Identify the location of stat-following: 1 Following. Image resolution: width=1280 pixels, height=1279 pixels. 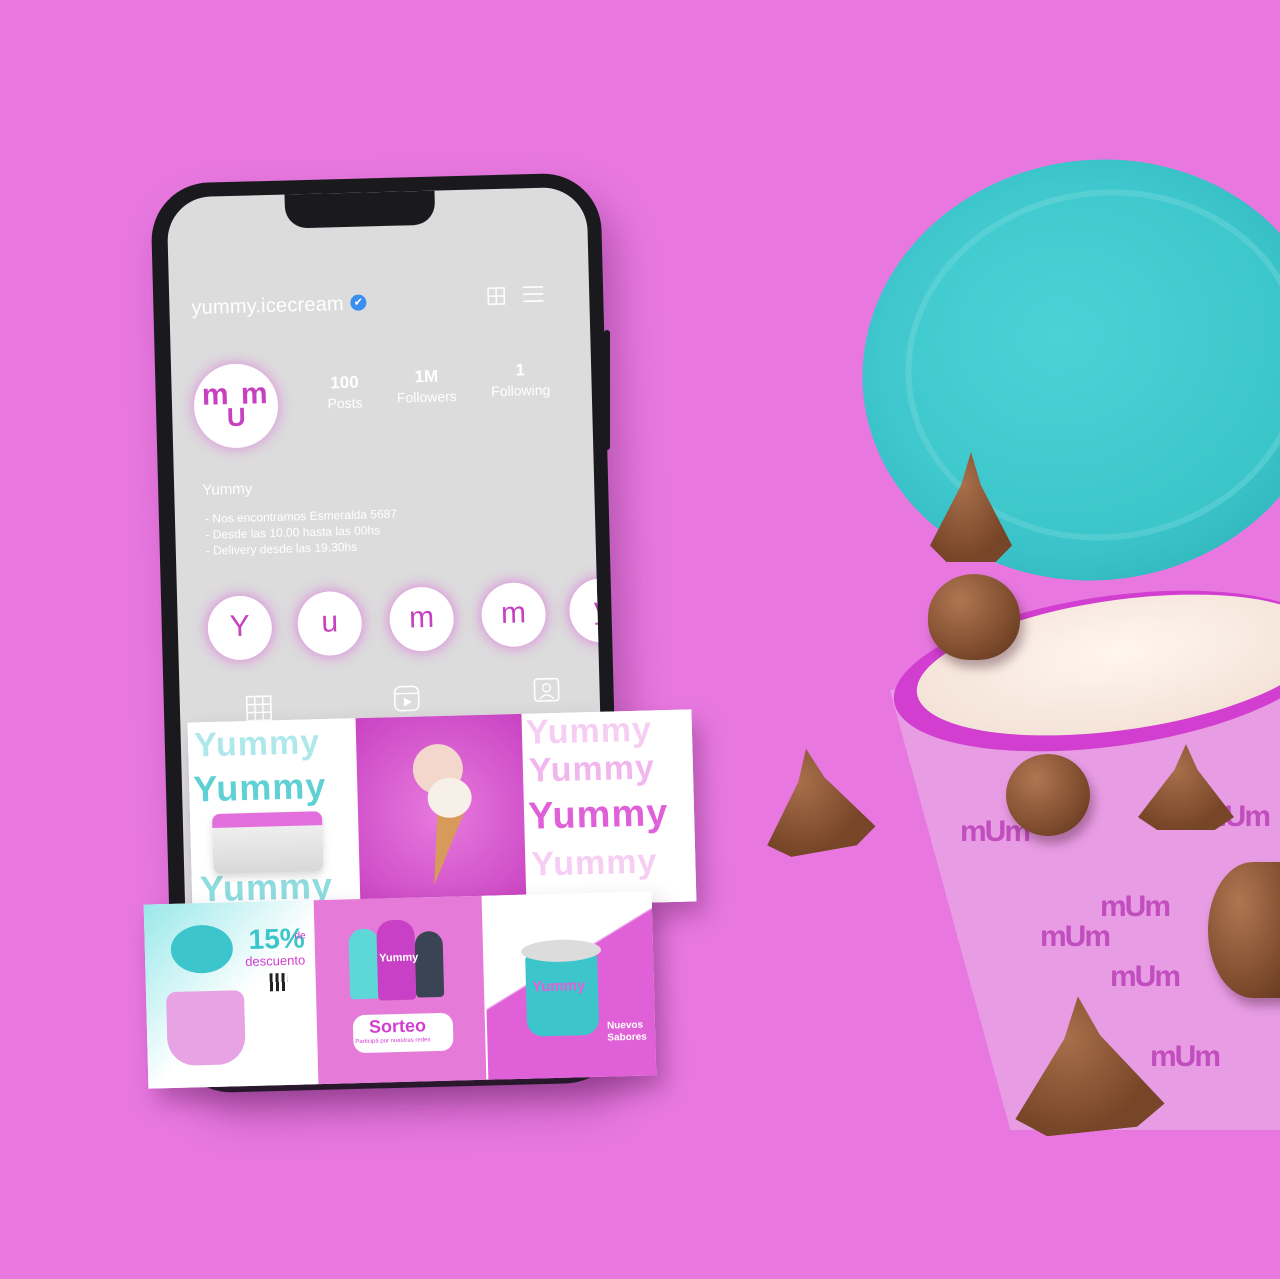
(520, 379).